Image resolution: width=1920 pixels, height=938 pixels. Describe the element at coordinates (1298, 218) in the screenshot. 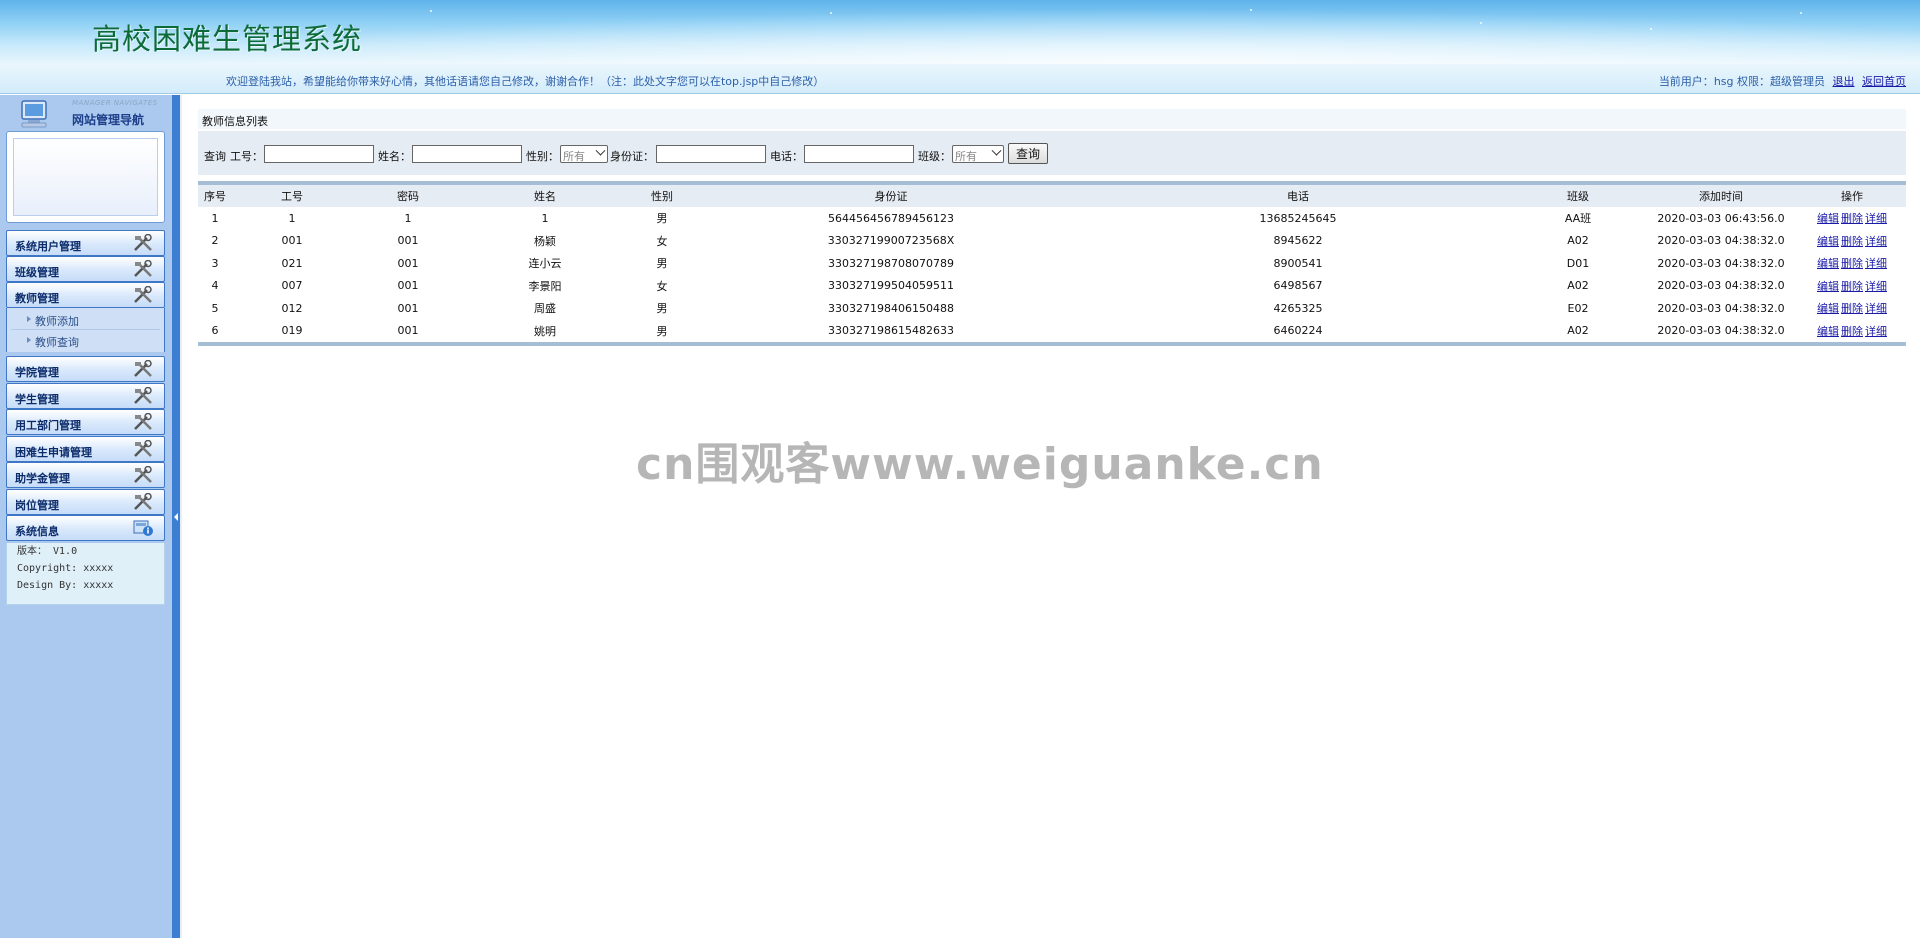

I see `table-cell: 13685245645` at that location.